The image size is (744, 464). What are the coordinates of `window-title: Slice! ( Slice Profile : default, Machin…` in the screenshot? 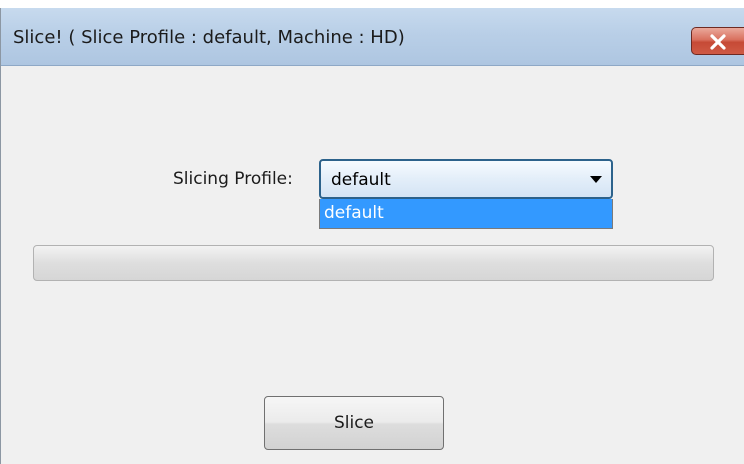 It's located at (209, 37).